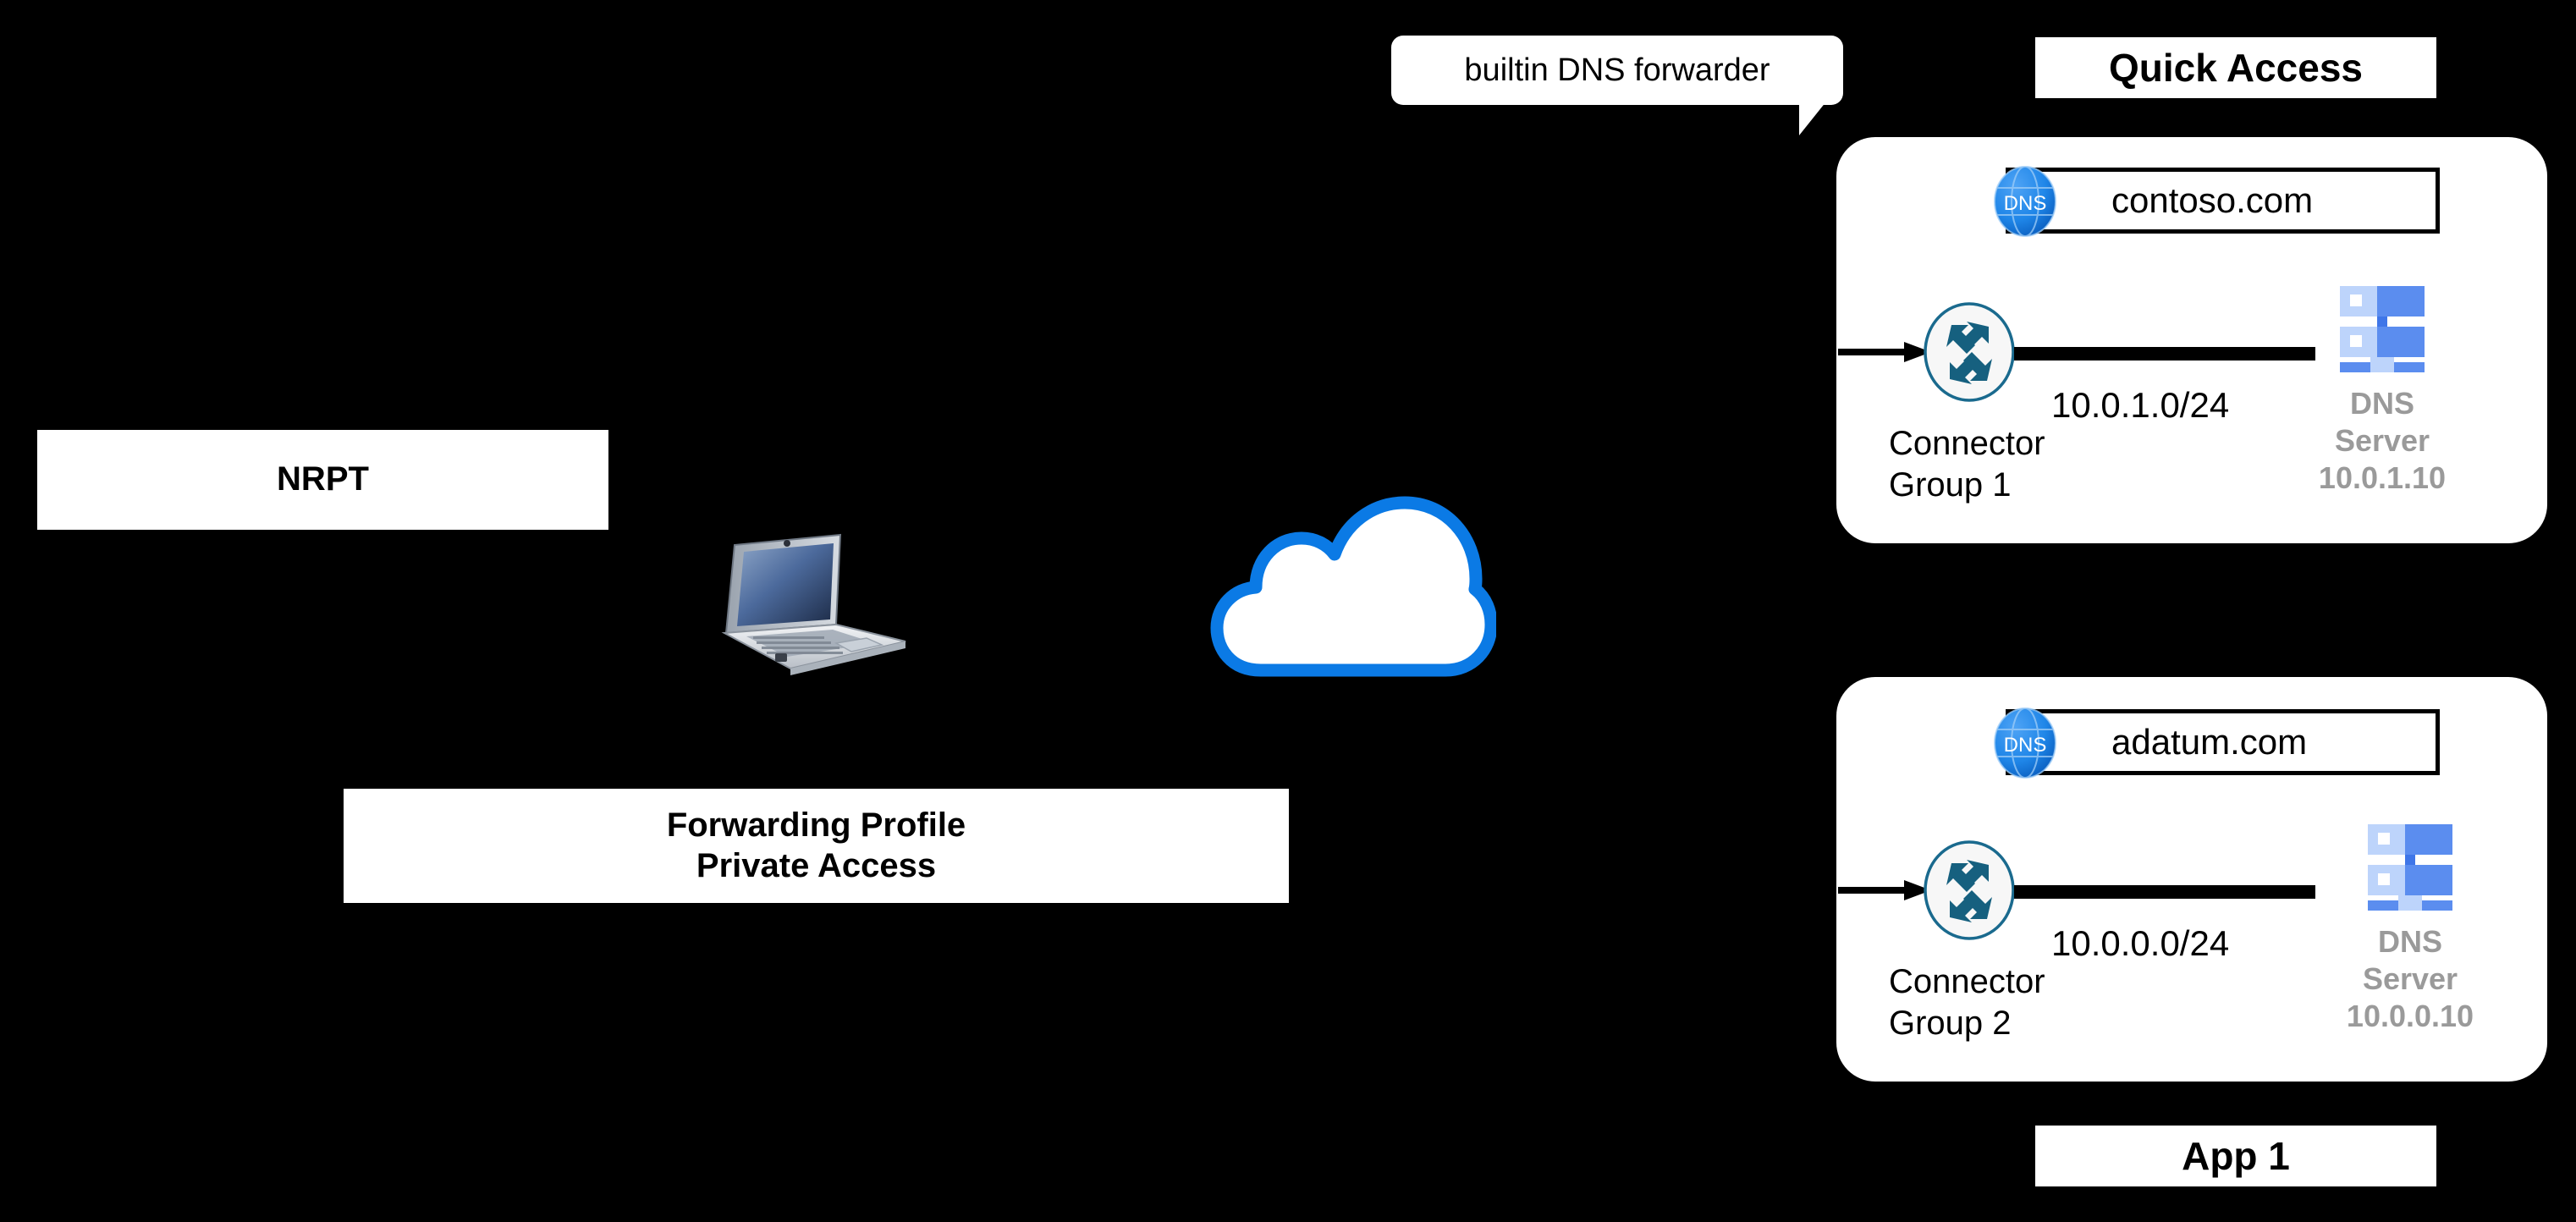 The width and height of the screenshot is (2576, 1222). I want to click on app1-text: App 1, so click(2236, 1155).